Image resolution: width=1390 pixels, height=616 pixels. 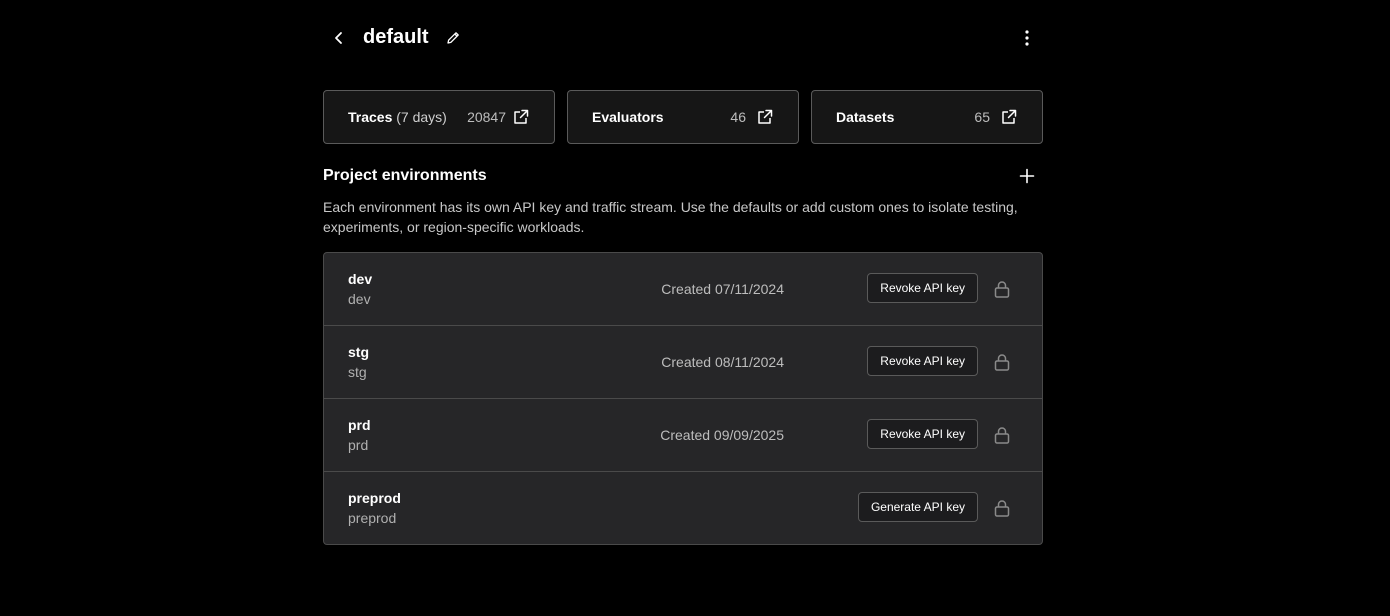 I want to click on environment-name: dev, so click(x=360, y=279).